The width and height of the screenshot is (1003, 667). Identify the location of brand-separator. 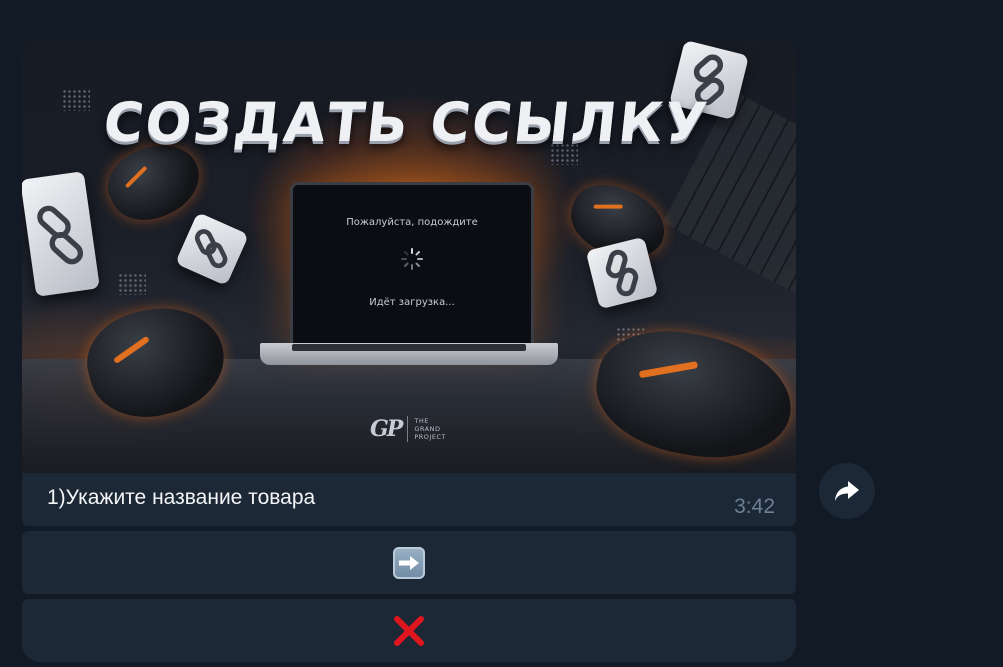
(408, 429).